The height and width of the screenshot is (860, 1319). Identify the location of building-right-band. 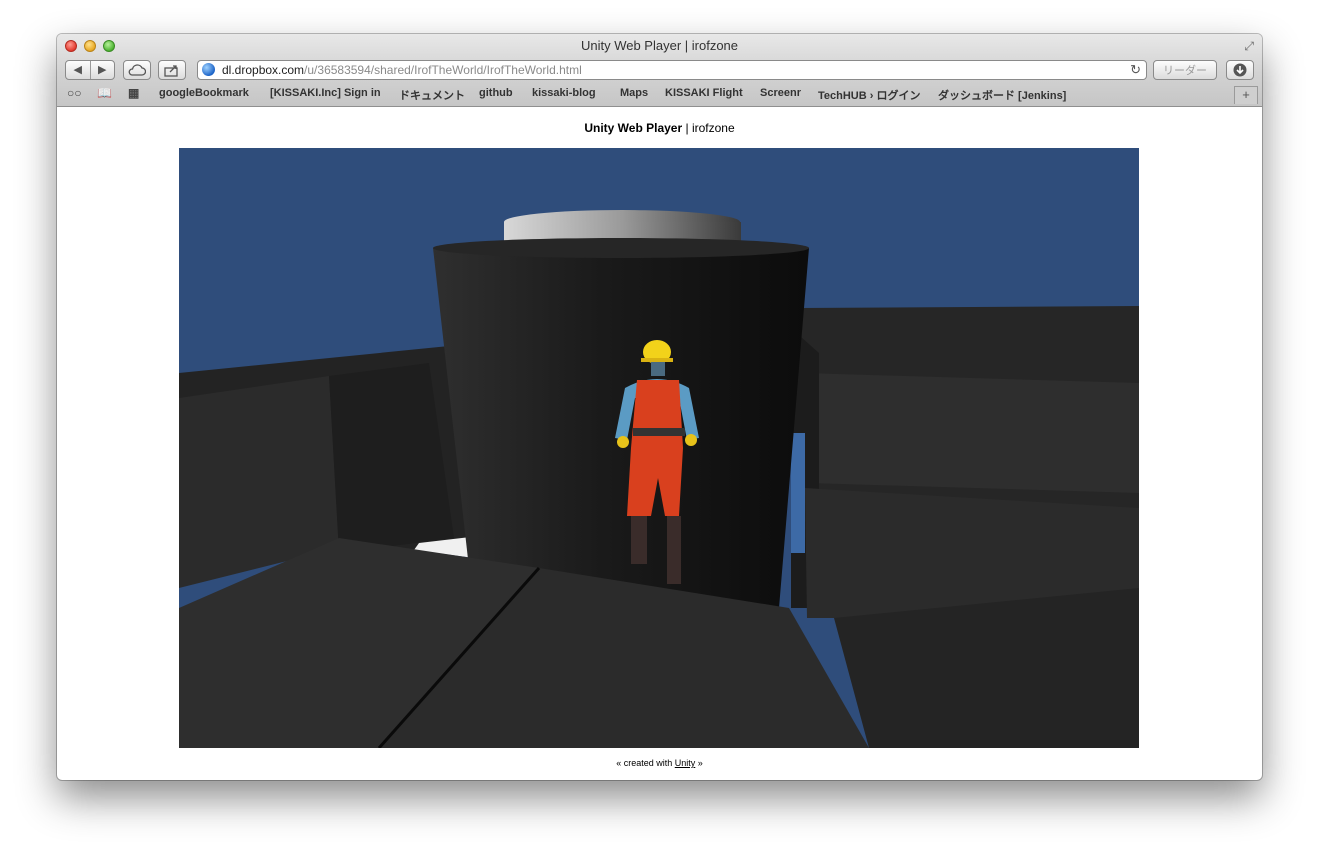
(971, 433).